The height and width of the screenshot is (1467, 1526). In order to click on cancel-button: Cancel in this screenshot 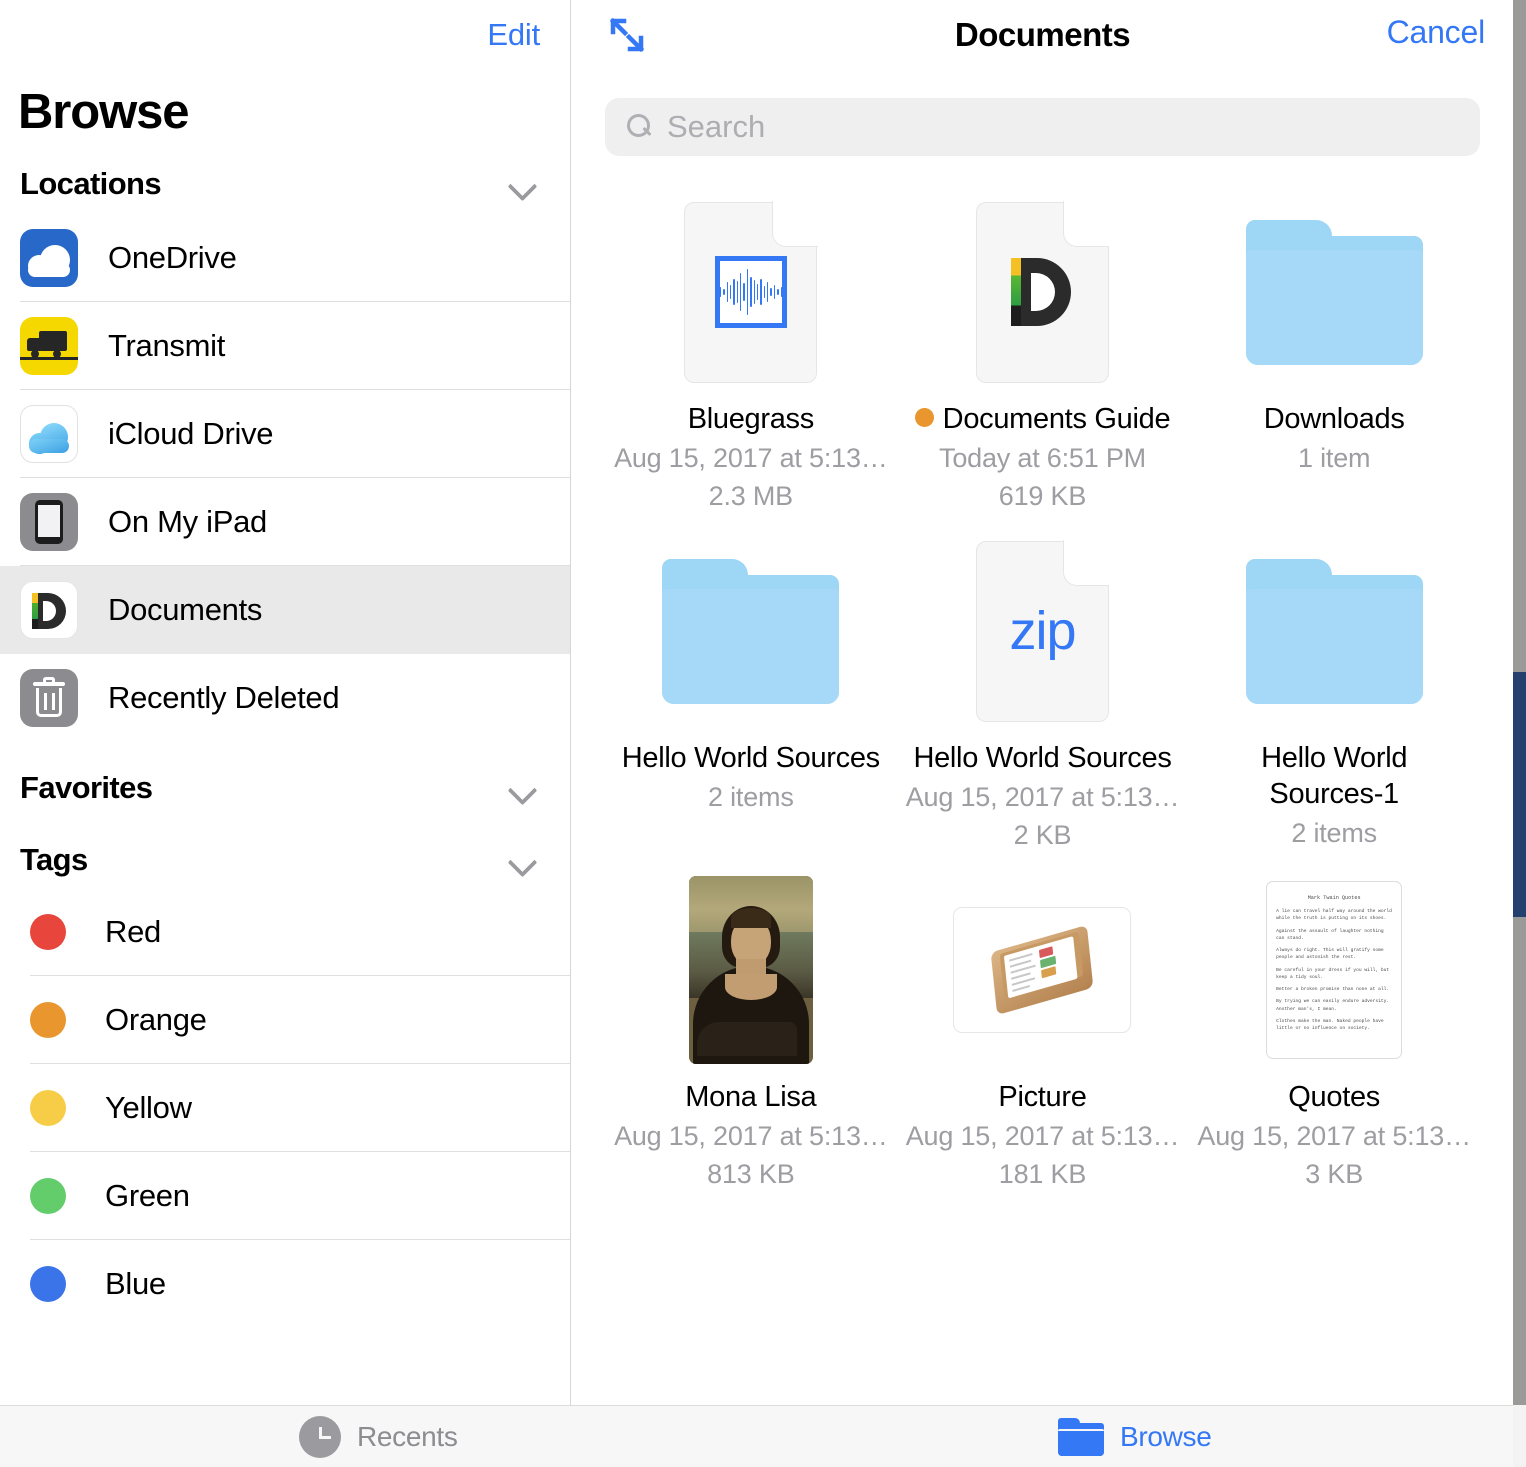, I will do `click(1436, 32)`.